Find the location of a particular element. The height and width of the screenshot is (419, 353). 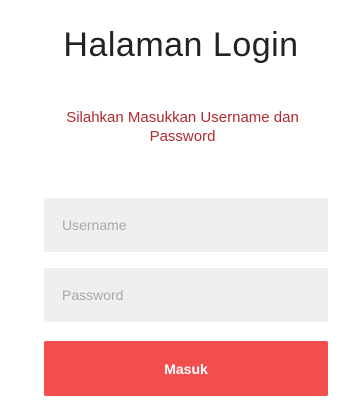

username-input is located at coordinates (186, 225).